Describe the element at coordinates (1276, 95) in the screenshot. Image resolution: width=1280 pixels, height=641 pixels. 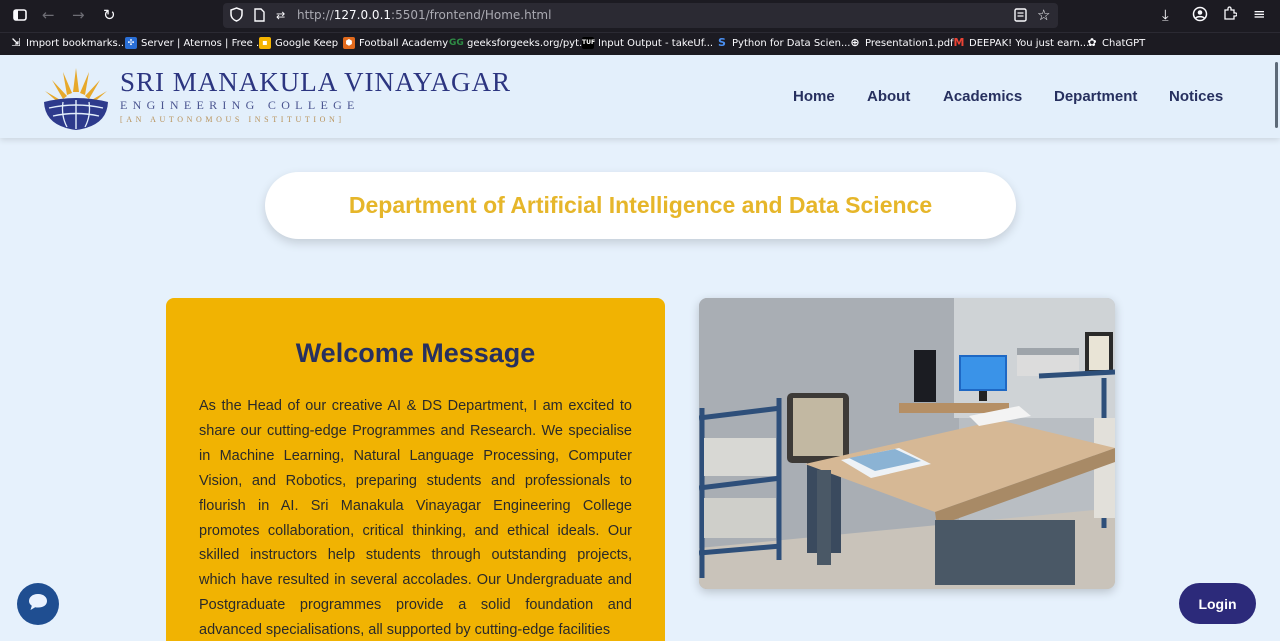
I see `page-scrollbar` at that location.